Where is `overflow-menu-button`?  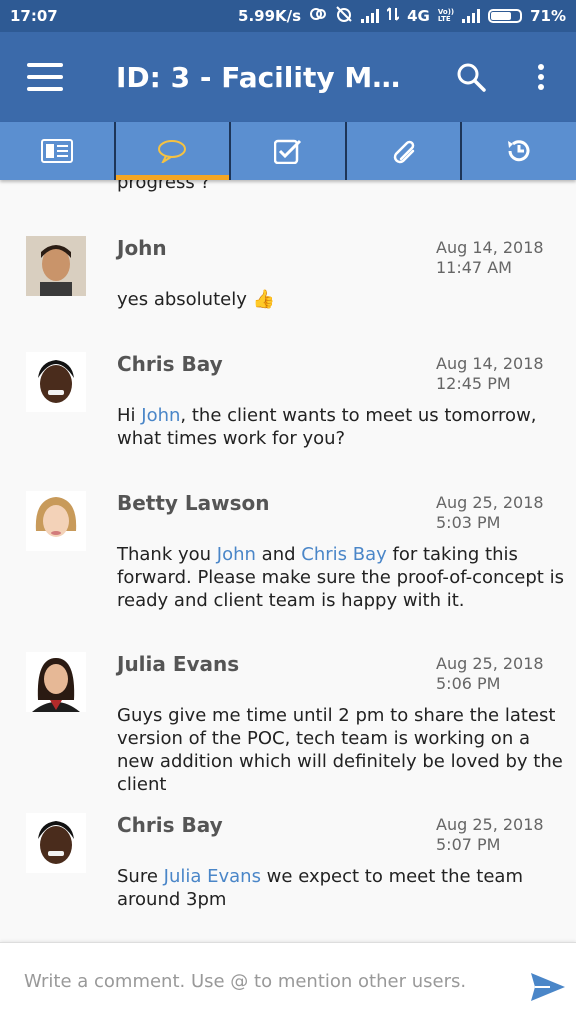 overflow-menu-button is located at coordinates (541, 77).